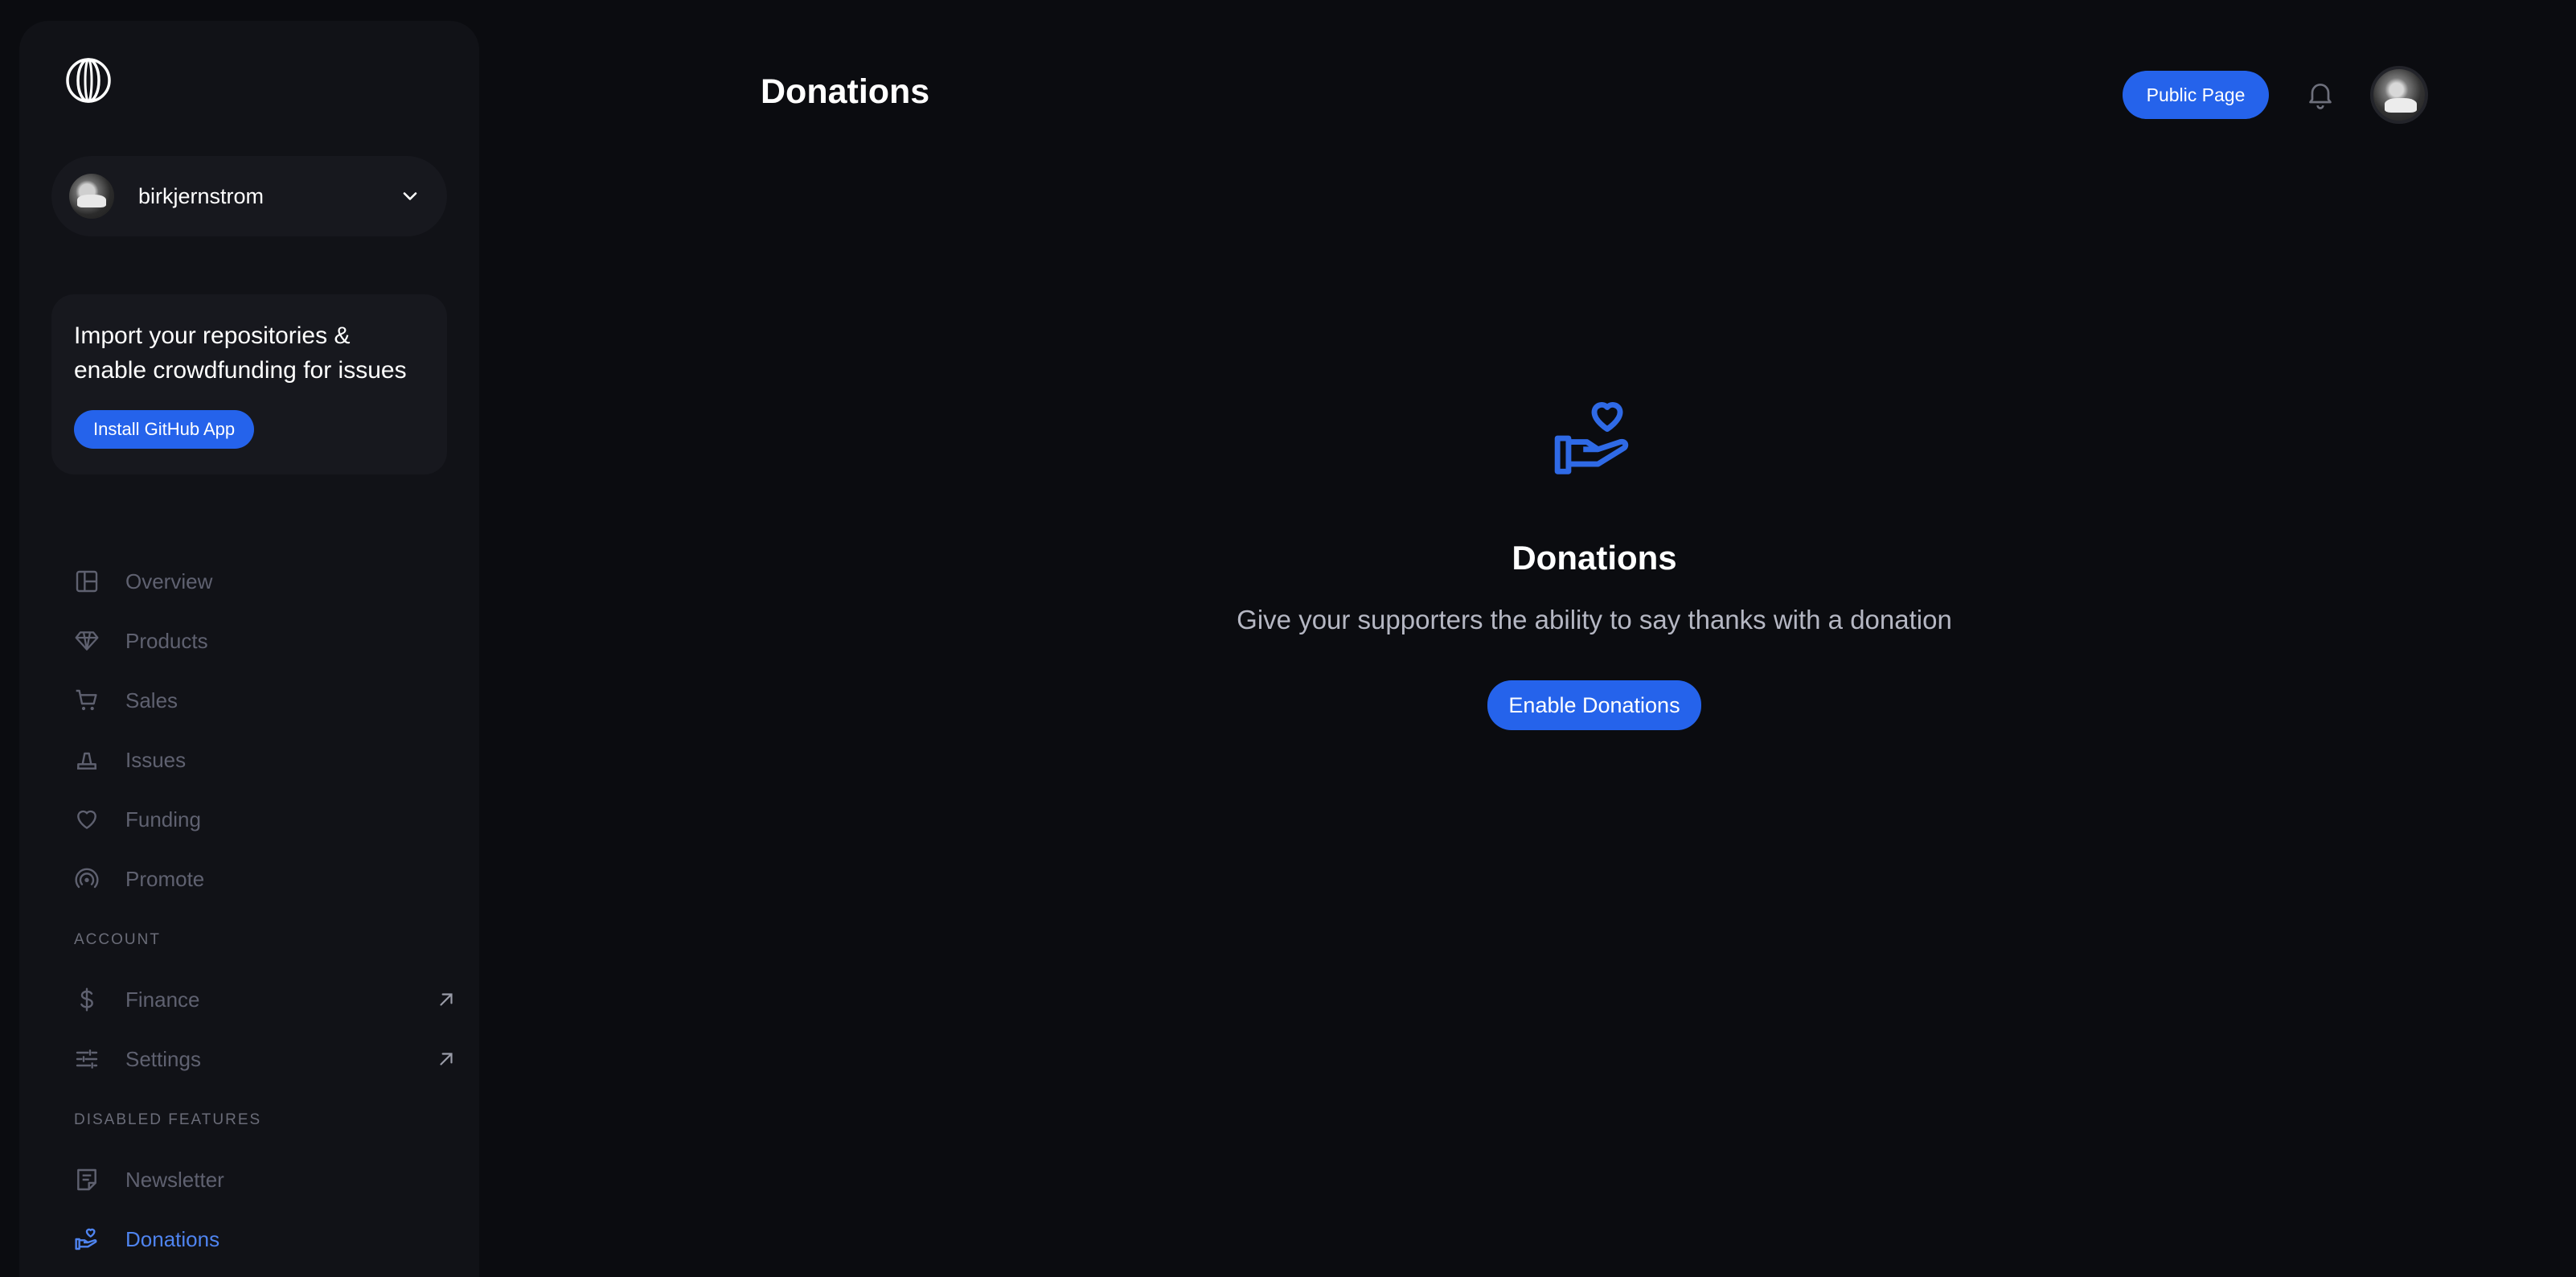  I want to click on sidebar-item-sales: Sales, so click(267, 700).